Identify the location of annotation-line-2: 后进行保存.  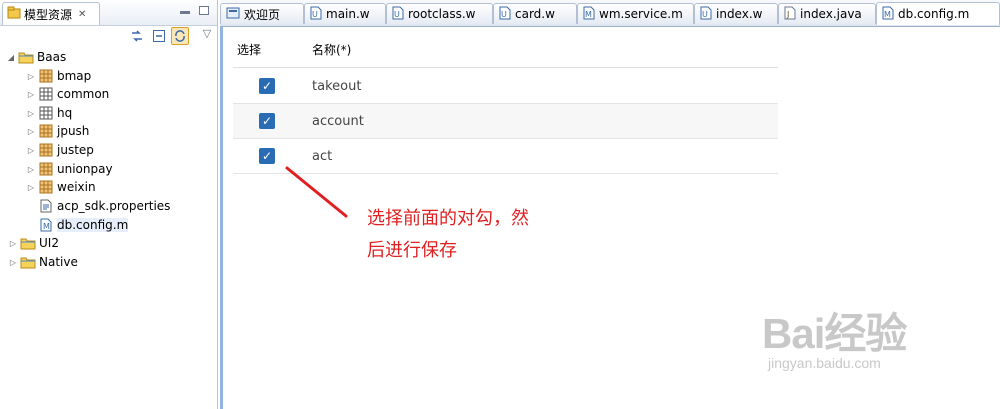
(412, 250).